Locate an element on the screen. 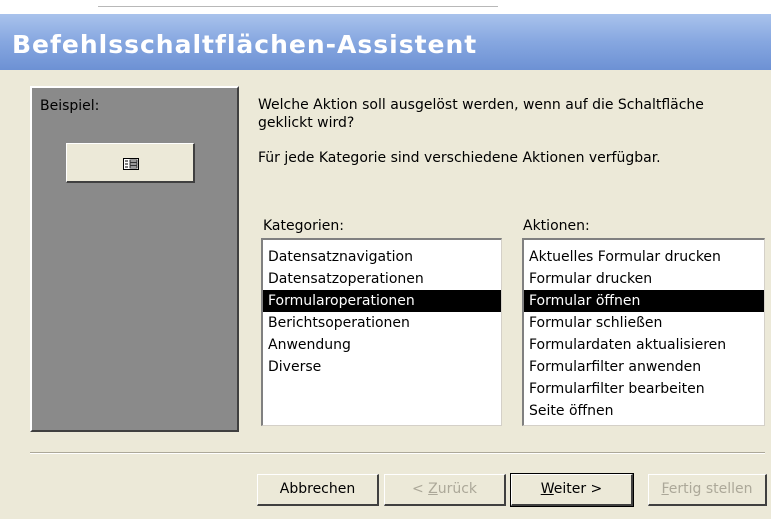  action-item: Formularfilter anwenden is located at coordinates (644, 367).